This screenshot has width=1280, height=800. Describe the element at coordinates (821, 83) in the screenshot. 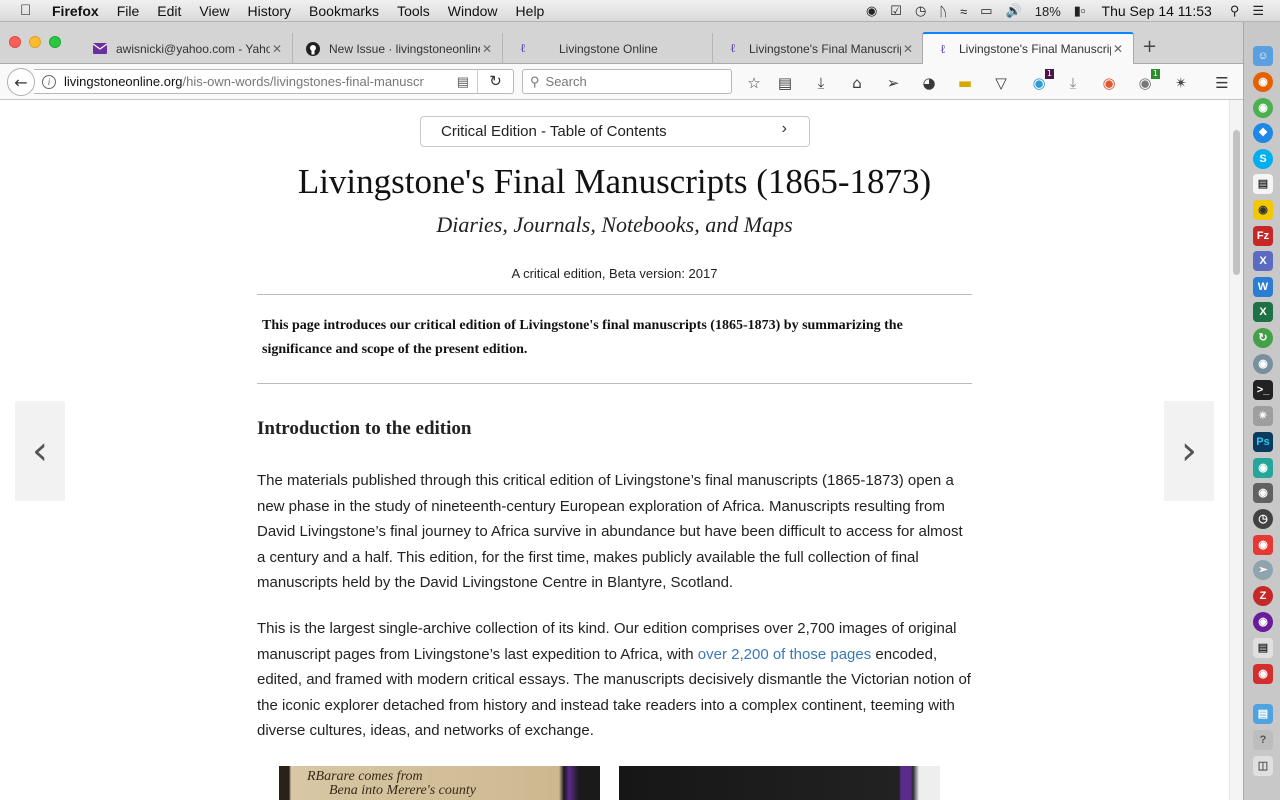

I see `downloads-icon: ⤓` at that location.